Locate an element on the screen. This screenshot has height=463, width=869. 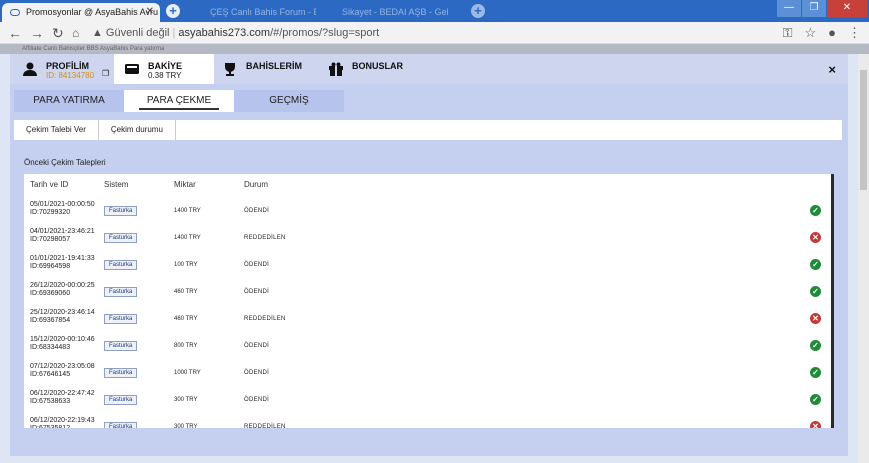
row-amount: 460 TRY is located at coordinates (186, 292).